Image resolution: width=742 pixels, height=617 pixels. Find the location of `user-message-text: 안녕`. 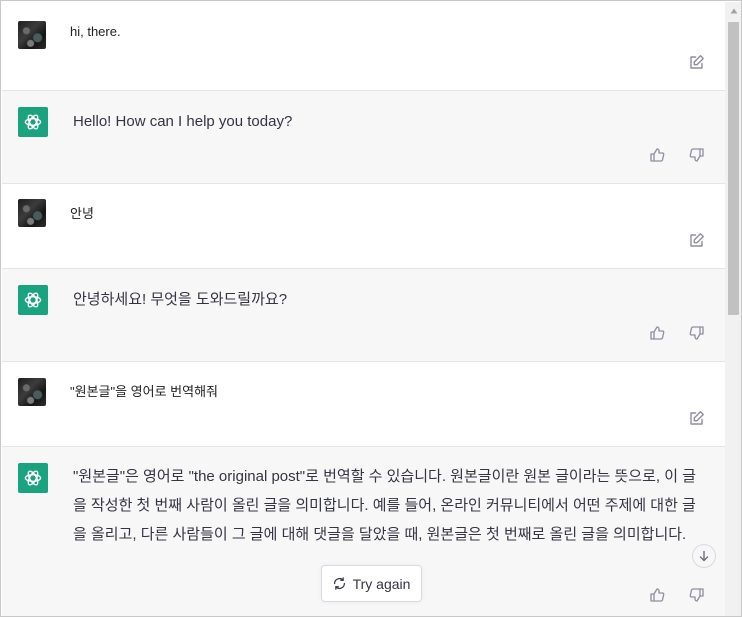

user-message-text: 안녕 is located at coordinates (82, 213).